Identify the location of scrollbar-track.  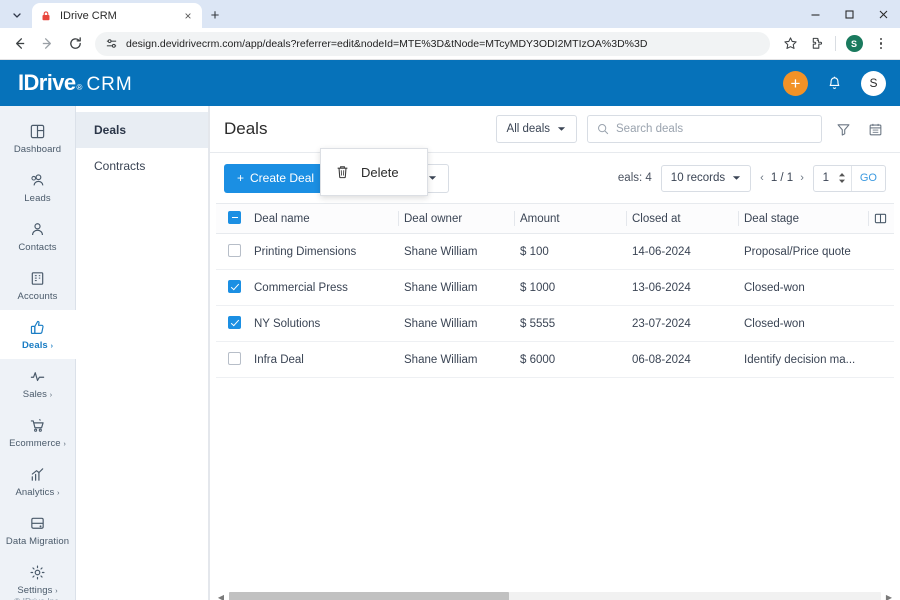
(555, 596).